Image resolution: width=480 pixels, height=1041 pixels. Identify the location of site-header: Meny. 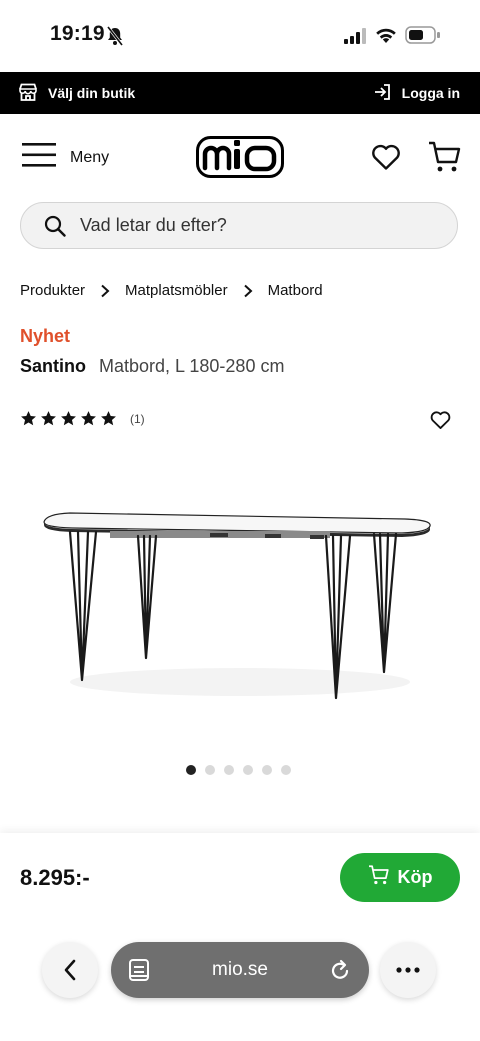
(240, 158).